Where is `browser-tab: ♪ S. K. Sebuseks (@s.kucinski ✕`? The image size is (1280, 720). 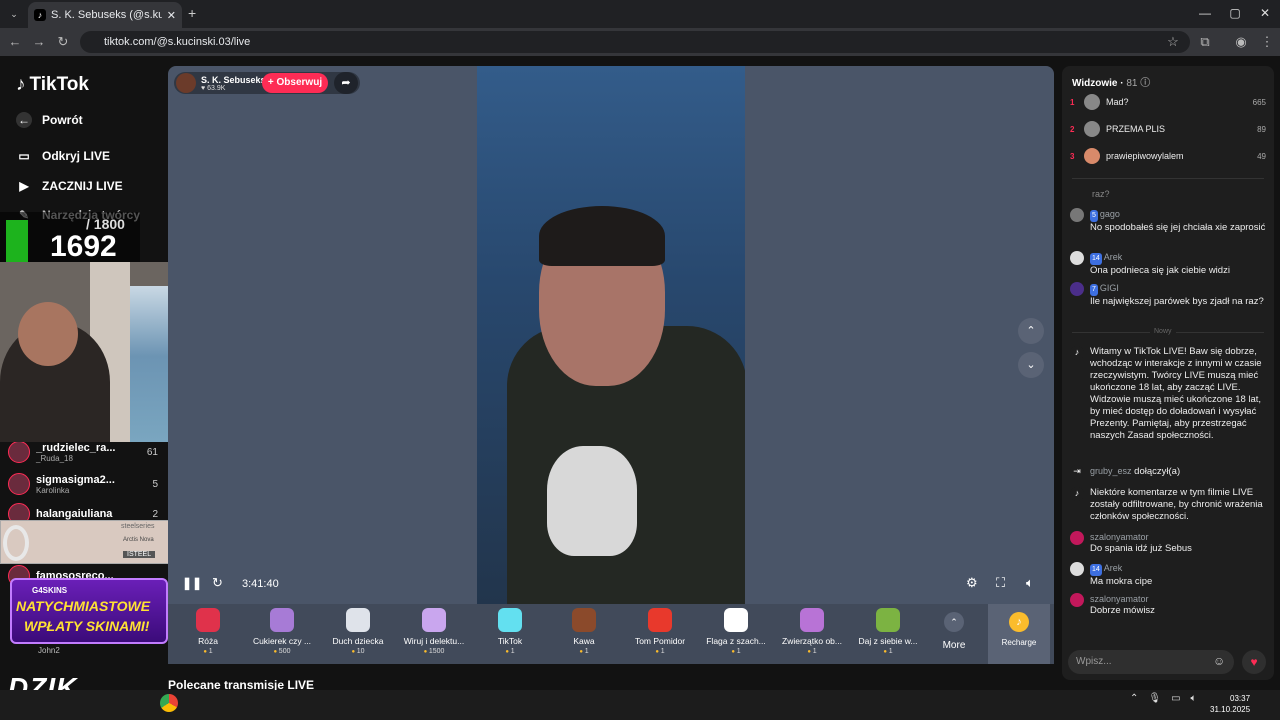 browser-tab: ♪ S. K. Sebuseks (@s.kucinski ✕ is located at coordinates (105, 15).